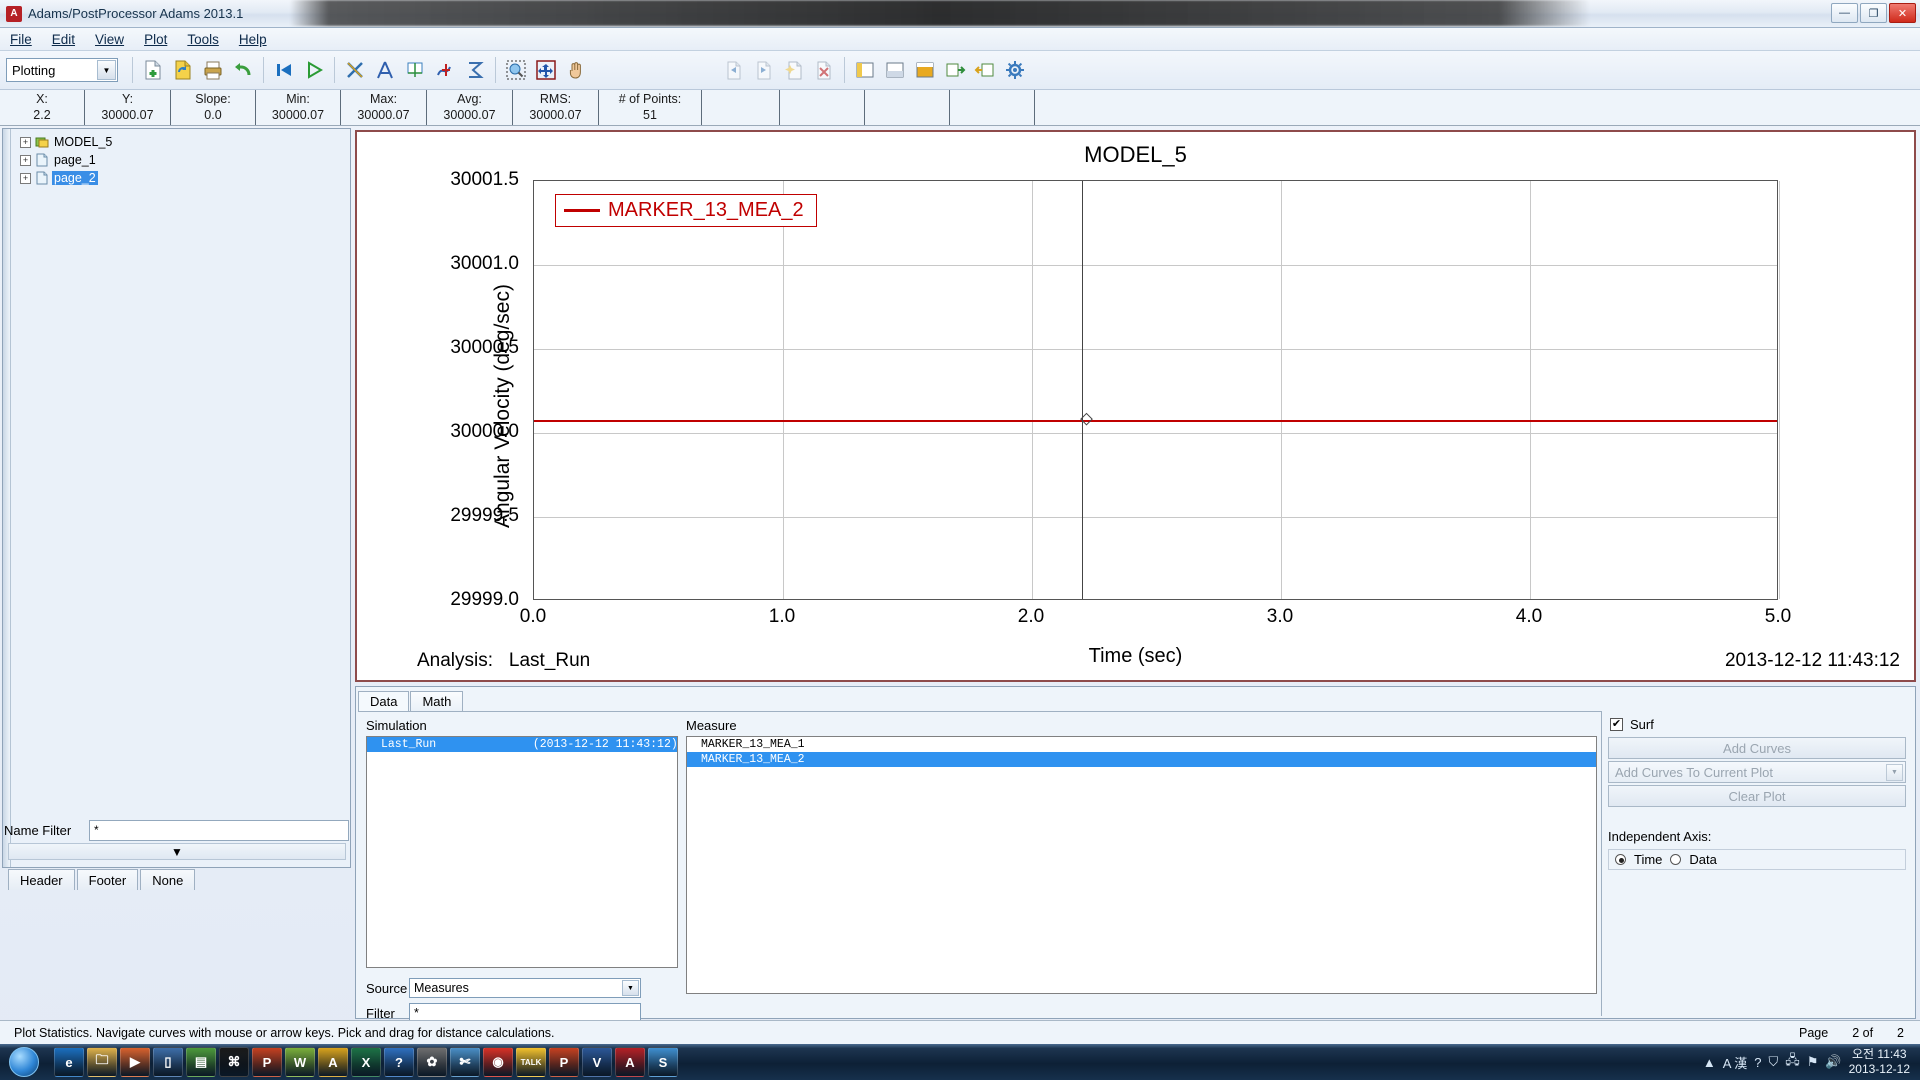 The height and width of the screenshot is (1080, 1920). Describe the element at coordinates (1757, 1062) in the screenshot. I see `help-icon: ?` at that location.